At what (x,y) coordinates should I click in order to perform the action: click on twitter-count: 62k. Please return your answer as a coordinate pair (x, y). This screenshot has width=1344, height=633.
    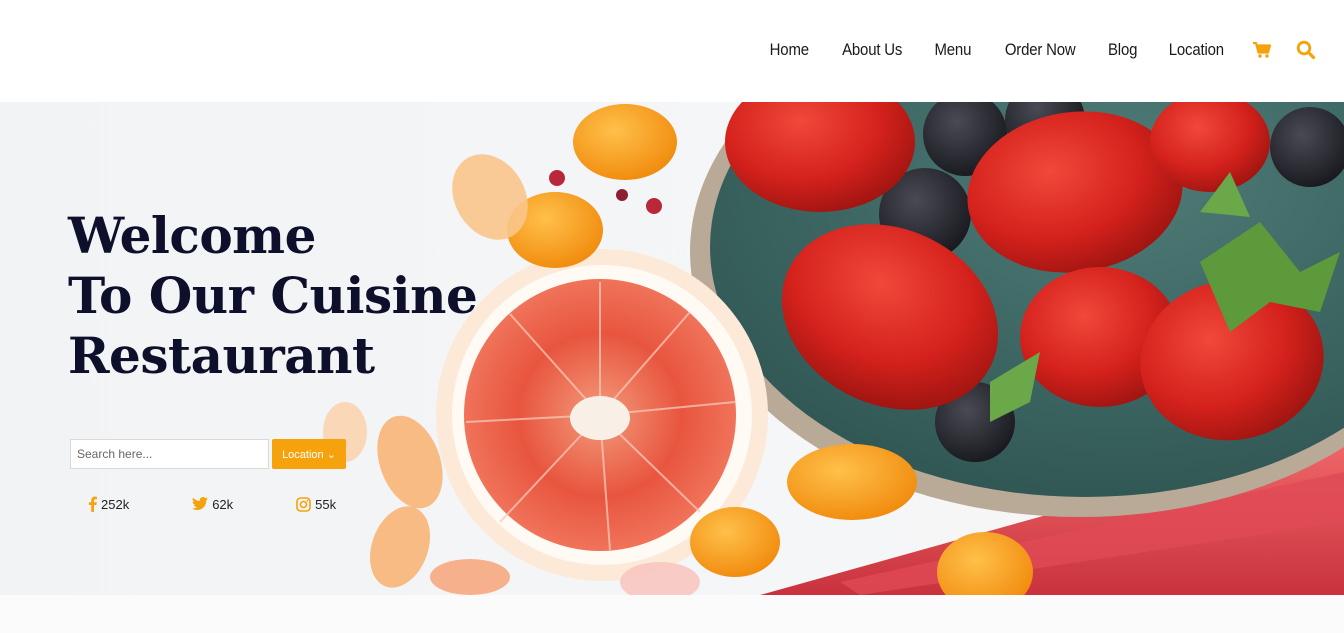
    Looking at the image, I should click on (223, 504).